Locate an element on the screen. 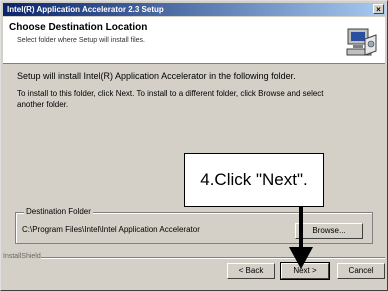 The image size is (388, 291). installer-computer-icon is located at coordinates (361, 42).